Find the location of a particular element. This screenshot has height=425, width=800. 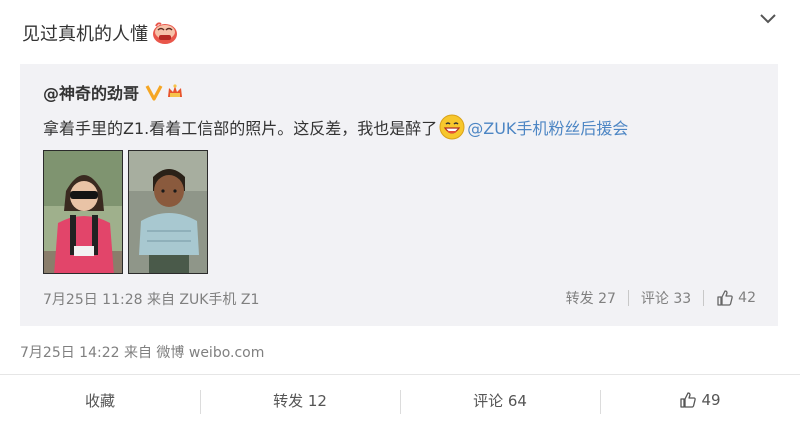

member-badge-icon is located at coordinates (175, 92).